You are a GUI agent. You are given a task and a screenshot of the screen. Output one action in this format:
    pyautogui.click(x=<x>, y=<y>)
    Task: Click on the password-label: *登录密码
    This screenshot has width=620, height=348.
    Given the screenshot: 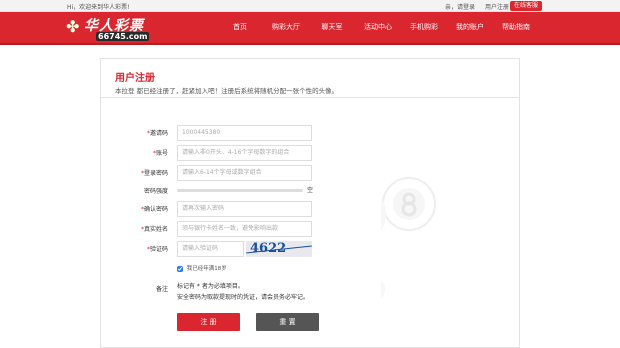 What is the action you would take?
    pyautogui.click(x=154, y=173)
    